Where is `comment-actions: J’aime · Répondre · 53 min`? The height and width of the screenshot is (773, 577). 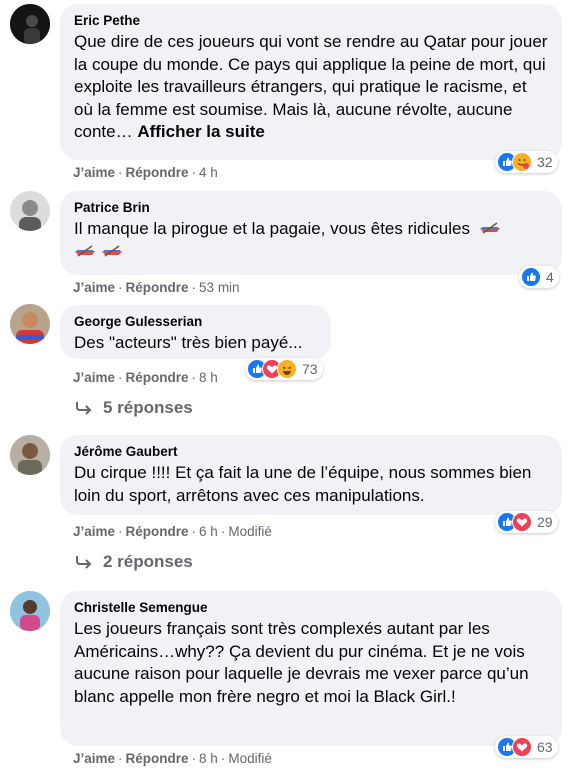 comment-actions: J’aime · Répondre · 53 min is located at coordinates (156, 287).